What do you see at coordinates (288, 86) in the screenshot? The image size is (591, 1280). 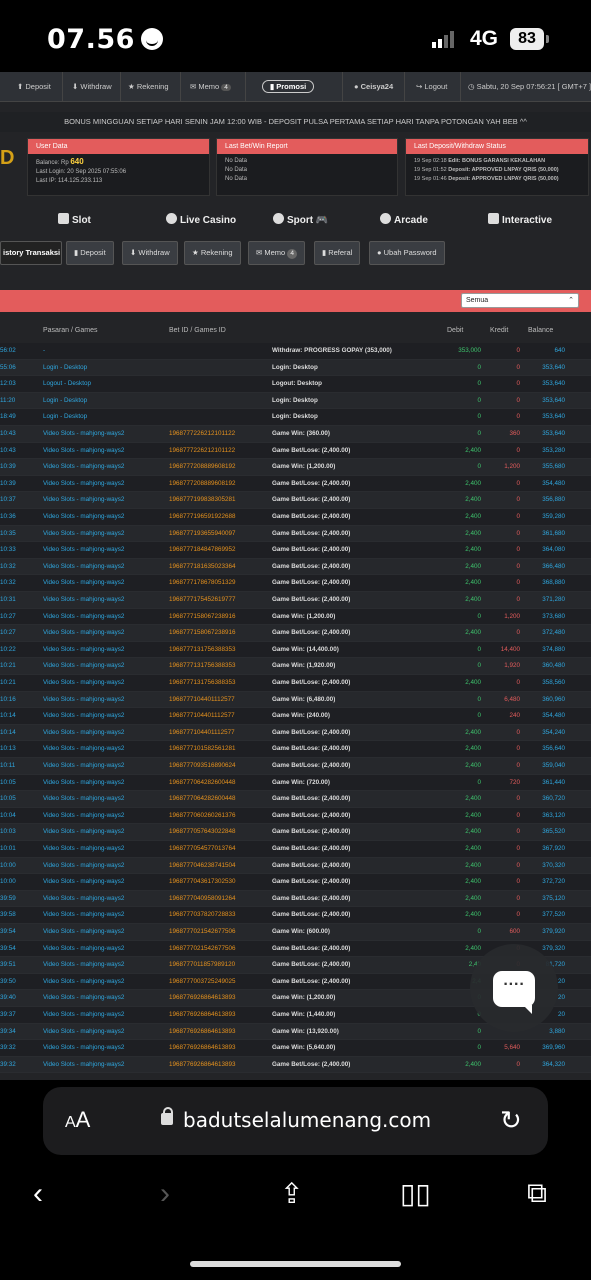 I see `promosi-button: ▮ Promosi` at bounding box center [288, 86].